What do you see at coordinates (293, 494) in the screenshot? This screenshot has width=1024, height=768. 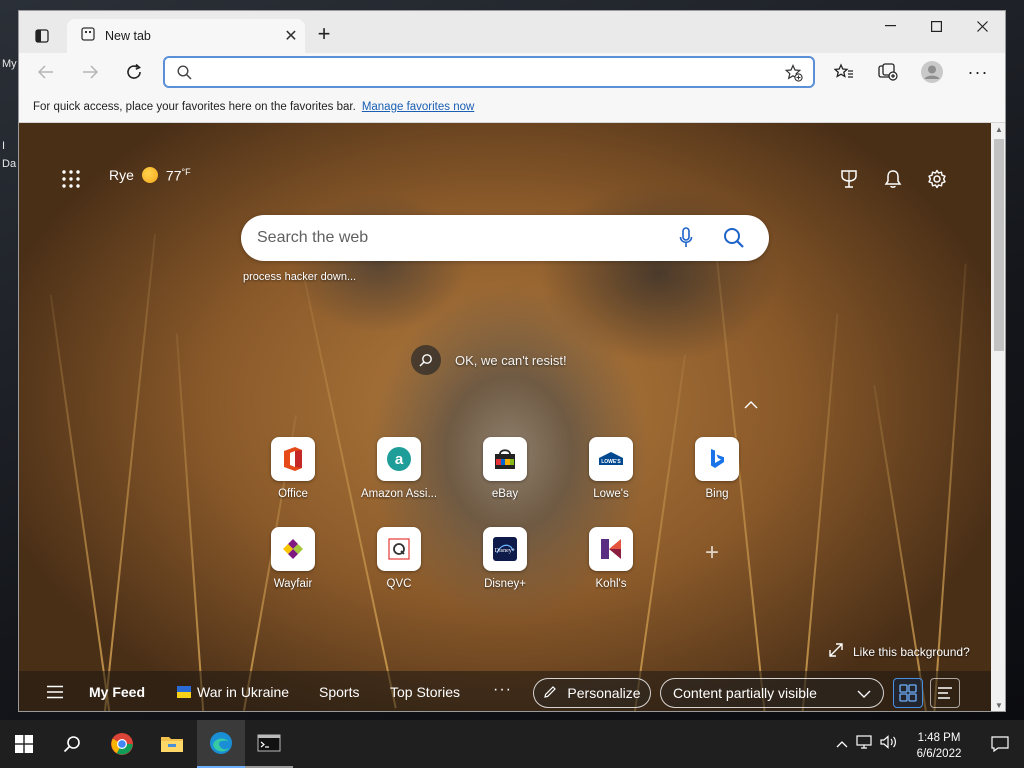 I see `quick-link-label: Office` at bounding box center [293, 494].